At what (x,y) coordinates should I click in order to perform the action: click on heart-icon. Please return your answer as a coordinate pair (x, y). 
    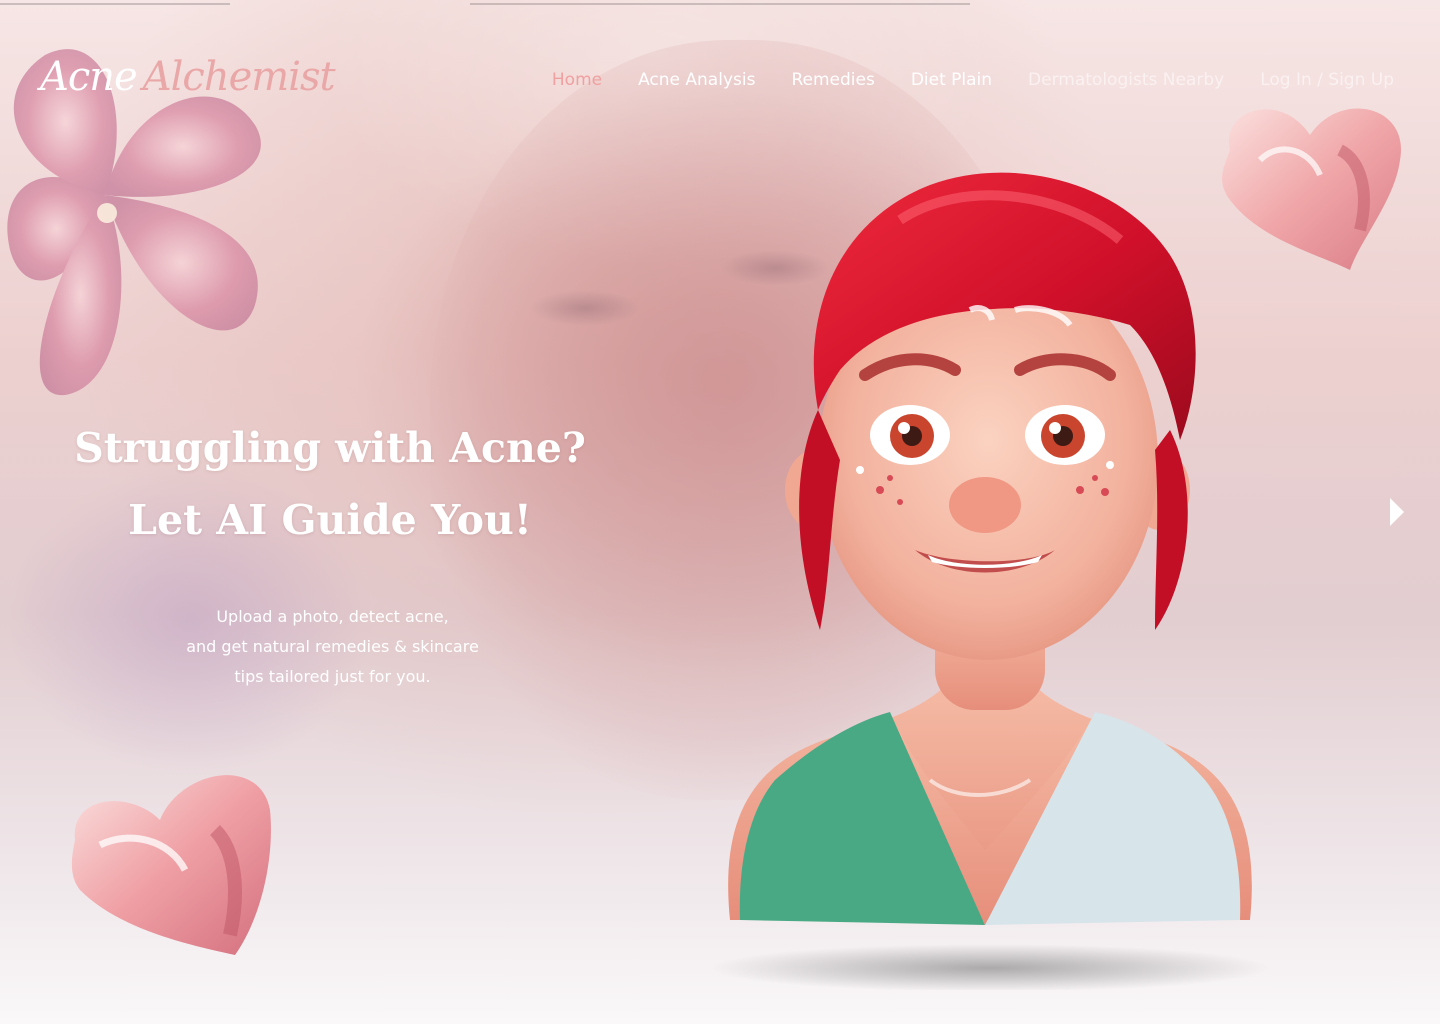
    Looking at the image, I should click on (171, 865).